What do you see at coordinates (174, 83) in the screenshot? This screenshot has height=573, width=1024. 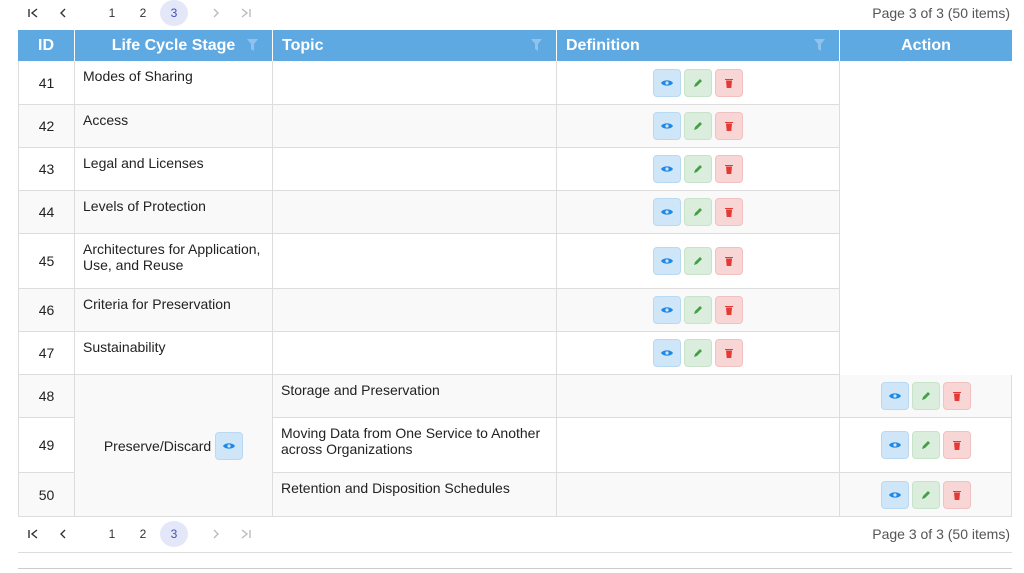 I see `cell-life-cycle-stage: Modes of Sharing` at bounding box center [174, 83].